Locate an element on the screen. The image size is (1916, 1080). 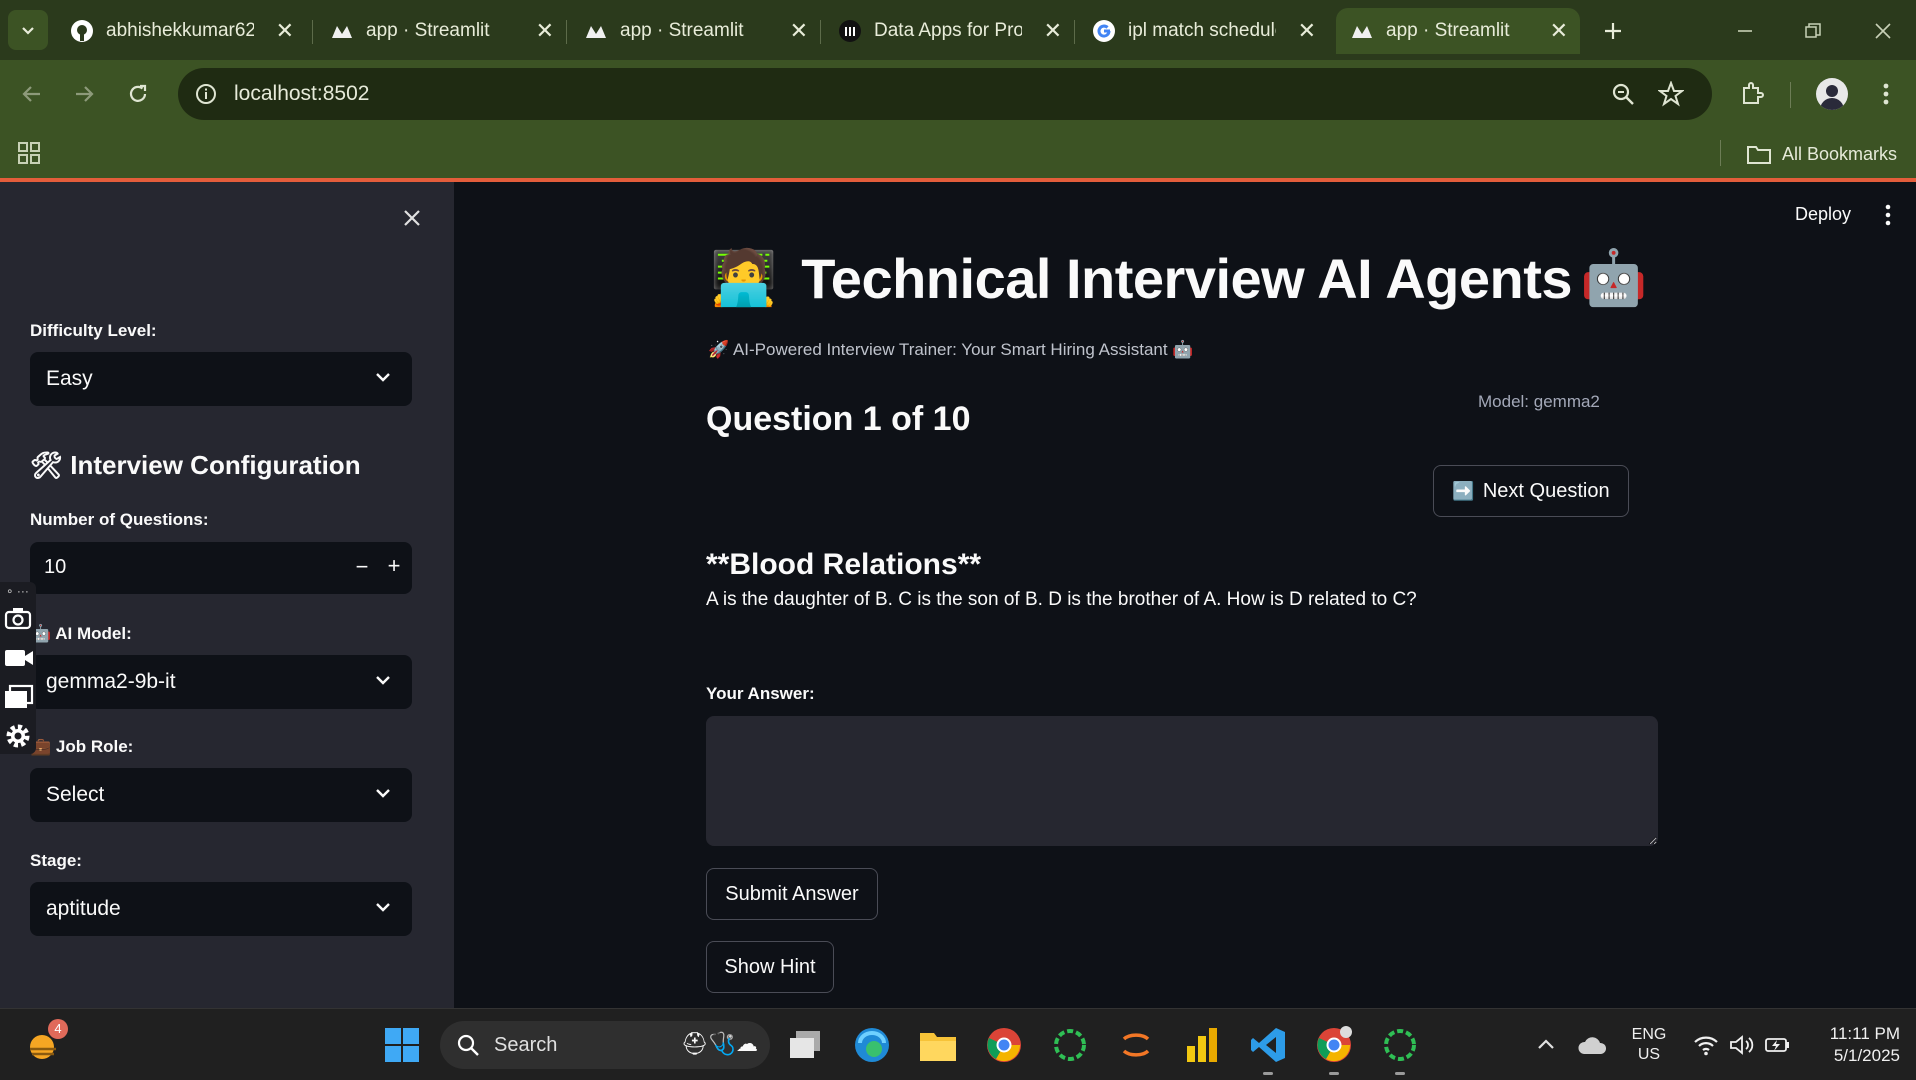
app-menu-button is located at coordinates (1888, 217).